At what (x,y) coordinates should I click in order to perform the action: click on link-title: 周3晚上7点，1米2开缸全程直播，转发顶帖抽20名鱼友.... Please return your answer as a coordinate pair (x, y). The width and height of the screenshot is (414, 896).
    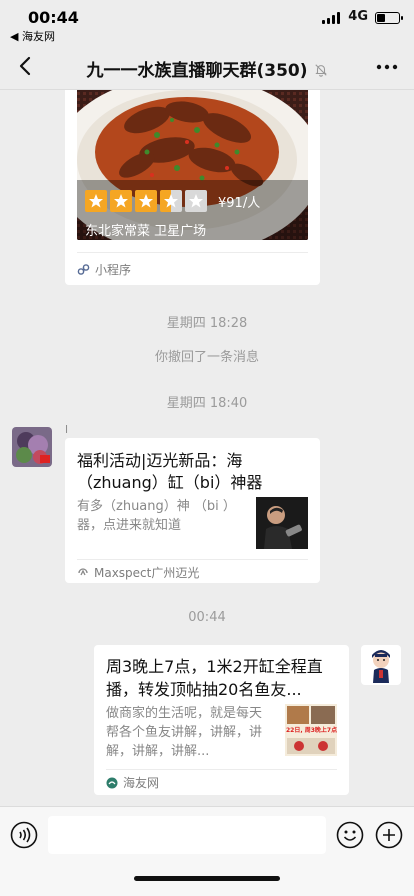
    Looking at the image, I should click on (214, 678).